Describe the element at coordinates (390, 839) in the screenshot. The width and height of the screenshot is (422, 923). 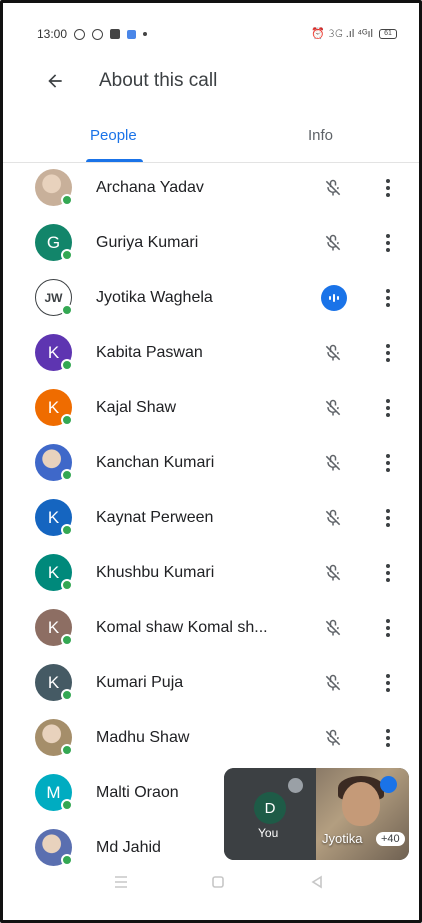
I see `participant-overflow-badge: +40` at that location.